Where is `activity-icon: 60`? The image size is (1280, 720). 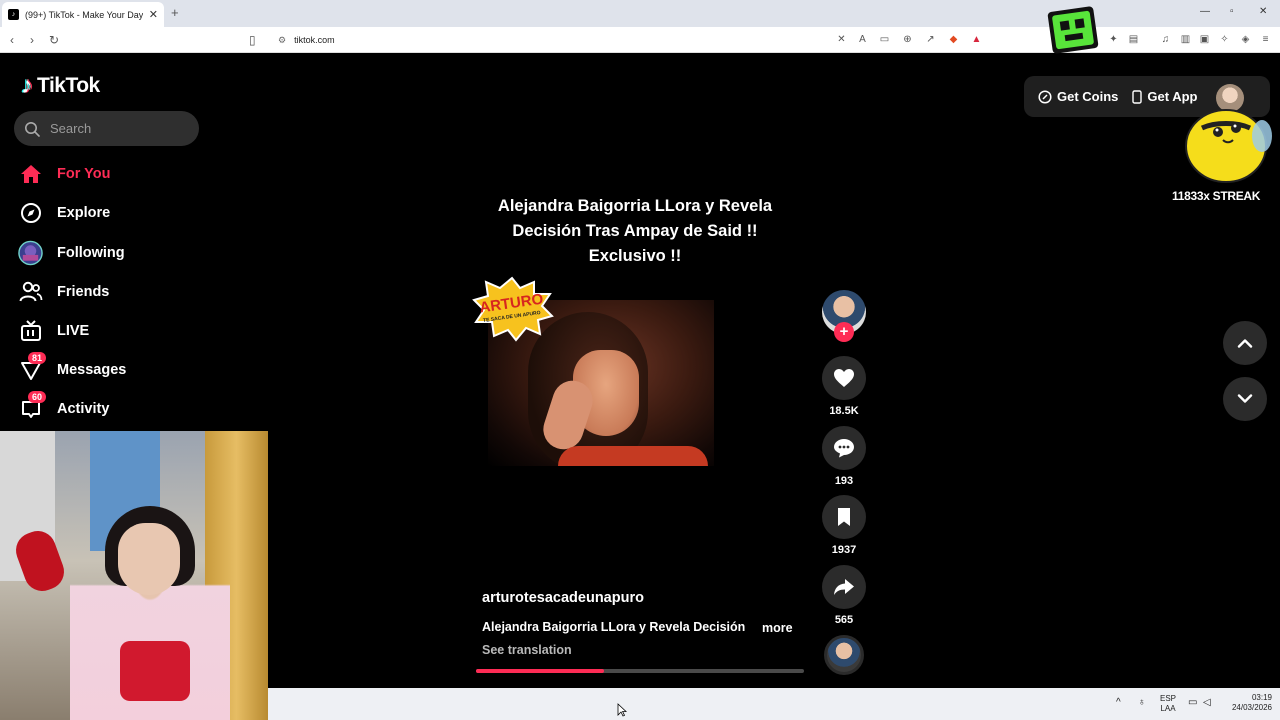 activity-icon: 60 is located at coordinates (32, 406).